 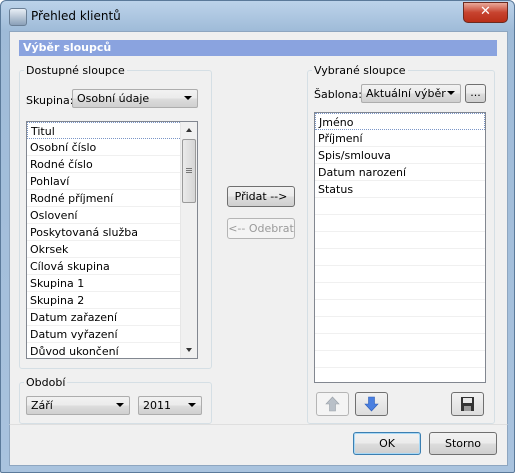 What do you see at coordinates (261, 196) in the screenshot?
I see `add-column-button: Přidat -->` at bounding box center [261, 196].